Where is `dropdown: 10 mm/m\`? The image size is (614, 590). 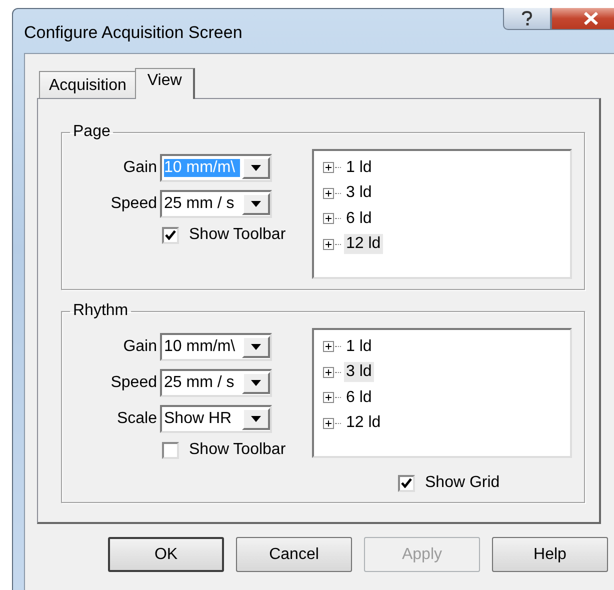 dropdown: 10 mm/m\ is located at coordinates (216, 347).